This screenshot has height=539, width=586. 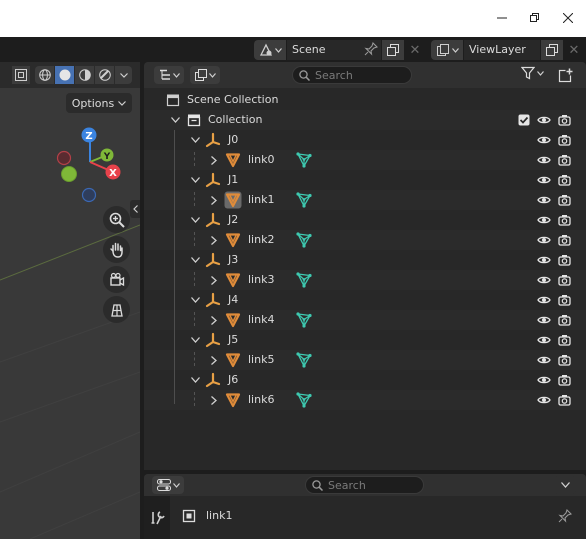 What do you see at coordinates (524, 120) in the screenshot?
I see `exclude-checkbox` at bounding box center [524, 120].